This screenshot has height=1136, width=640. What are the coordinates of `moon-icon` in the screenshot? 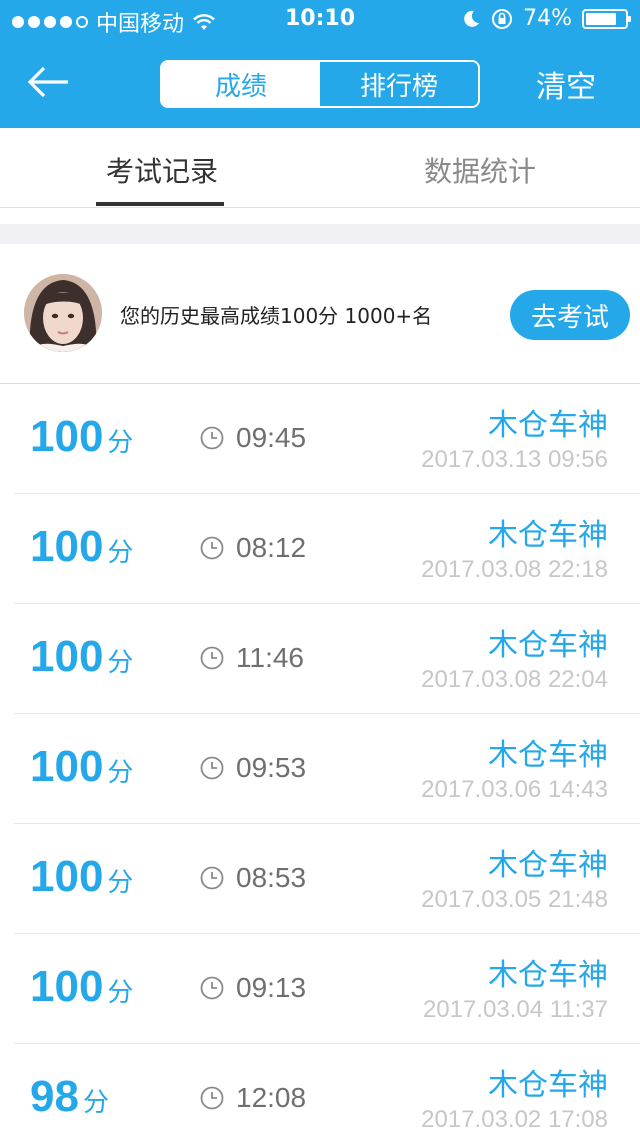 It's located at (472, 18).